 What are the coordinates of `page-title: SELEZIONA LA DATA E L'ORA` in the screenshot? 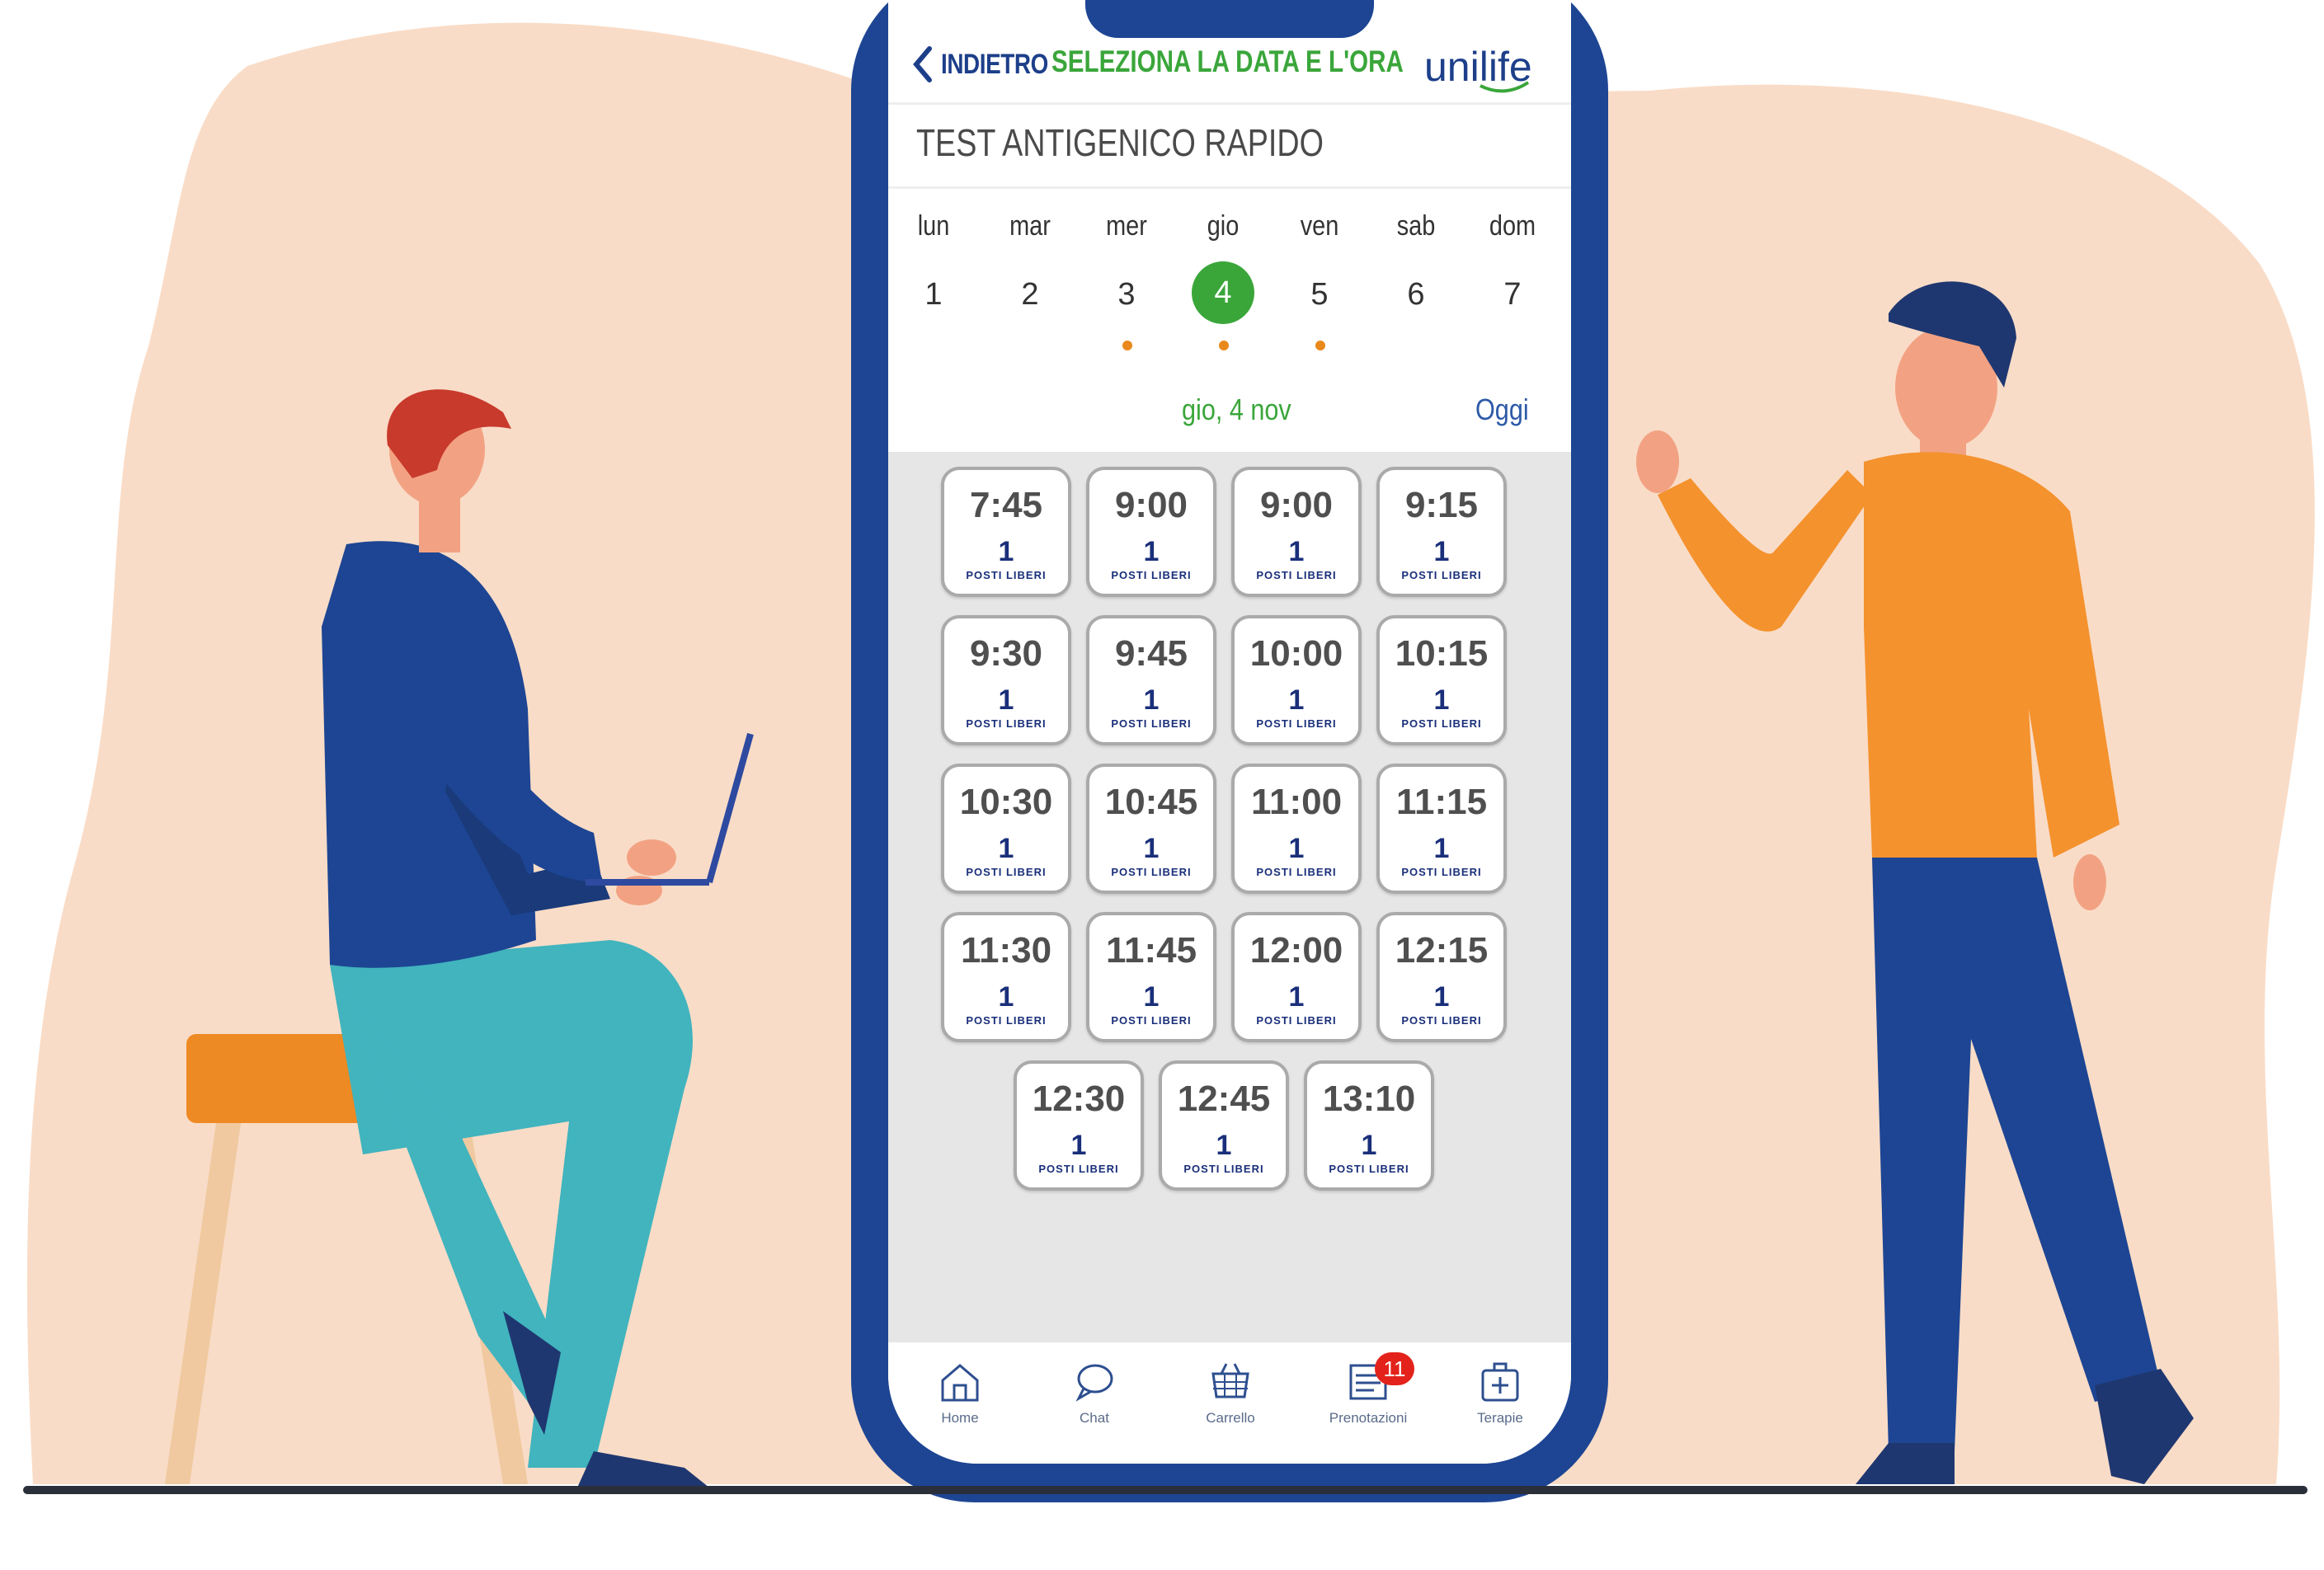 It's located at (1227, 61).